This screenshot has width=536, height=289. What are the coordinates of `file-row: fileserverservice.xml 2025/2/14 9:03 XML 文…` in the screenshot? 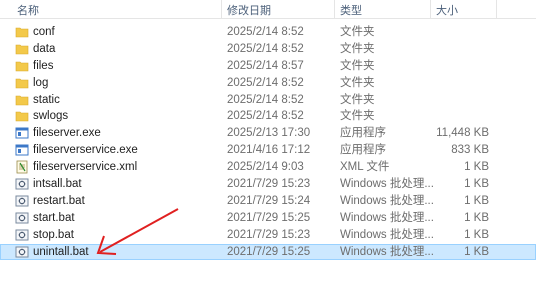 It's located at (268, 167).